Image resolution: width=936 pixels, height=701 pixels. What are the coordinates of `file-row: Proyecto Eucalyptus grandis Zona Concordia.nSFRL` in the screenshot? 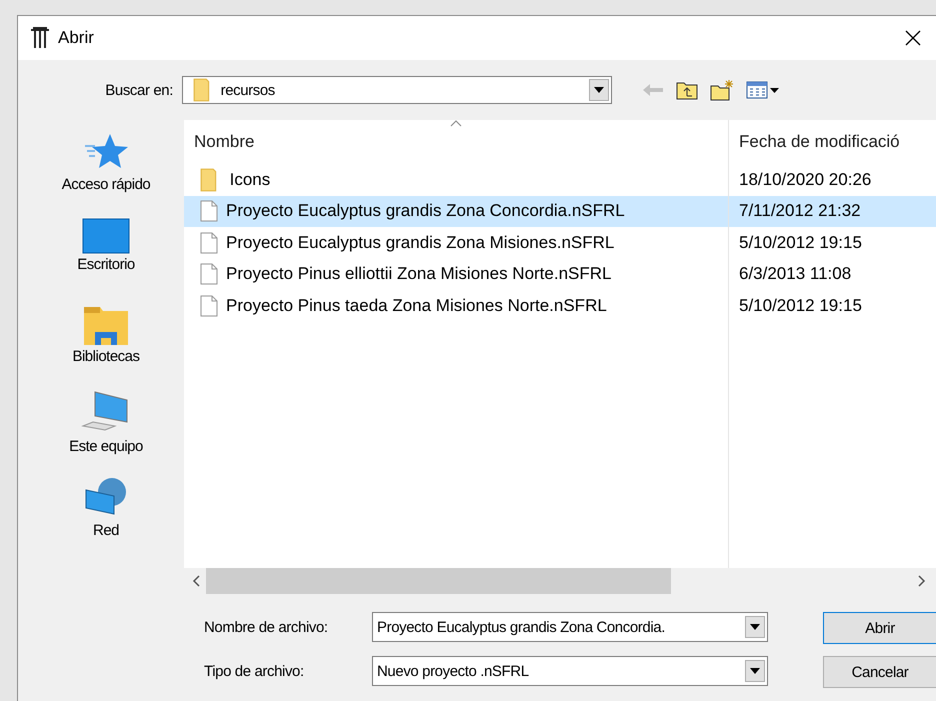 It's located at (456, 211).